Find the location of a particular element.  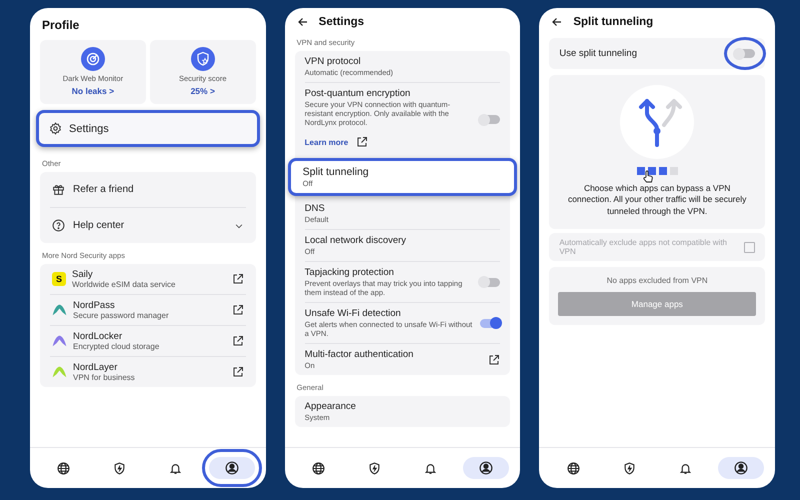

radar-icon is located at coordinates (92, 59).